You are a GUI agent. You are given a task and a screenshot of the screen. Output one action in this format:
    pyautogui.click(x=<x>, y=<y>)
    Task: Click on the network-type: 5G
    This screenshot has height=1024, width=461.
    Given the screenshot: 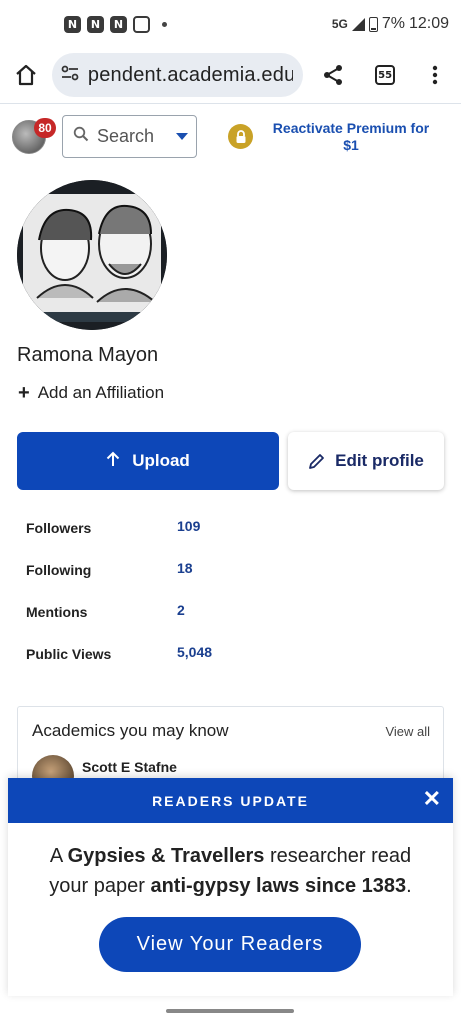 What is the action you would take?
    pyautogui.click(x=339, y=24)
    